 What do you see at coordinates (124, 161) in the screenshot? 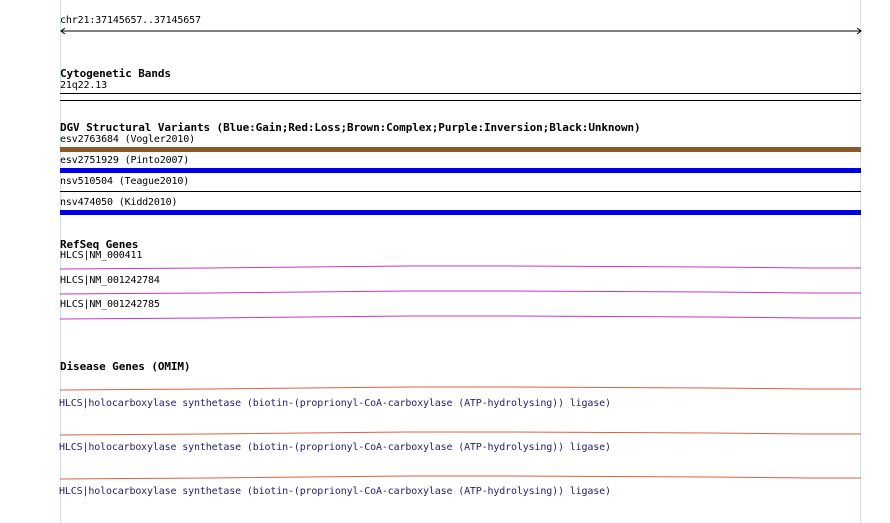
I see `dgv-variant-label: esv2751929 (Pinto2007)` at bounding box center [124, 161].